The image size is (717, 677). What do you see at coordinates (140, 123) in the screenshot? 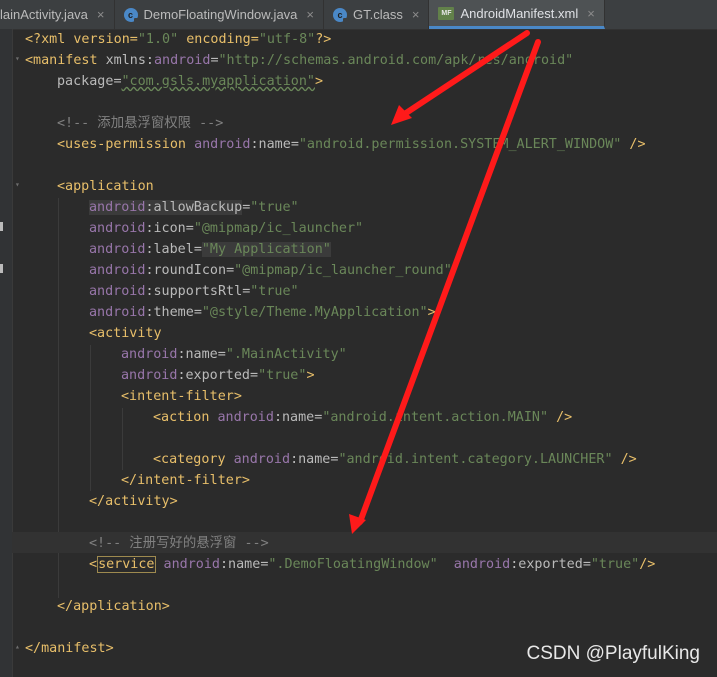
I see `code-line-5: <!-- 添加悬浮窗权限 -->` at bounding box center [140, 123].